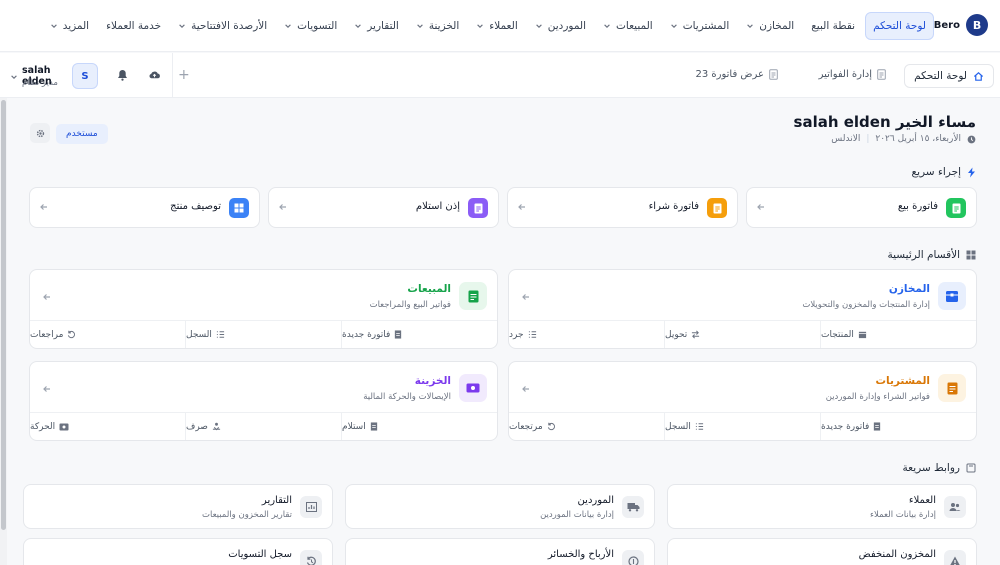  I want to click on ql-title: سجل التسويات, so click(260, 554).